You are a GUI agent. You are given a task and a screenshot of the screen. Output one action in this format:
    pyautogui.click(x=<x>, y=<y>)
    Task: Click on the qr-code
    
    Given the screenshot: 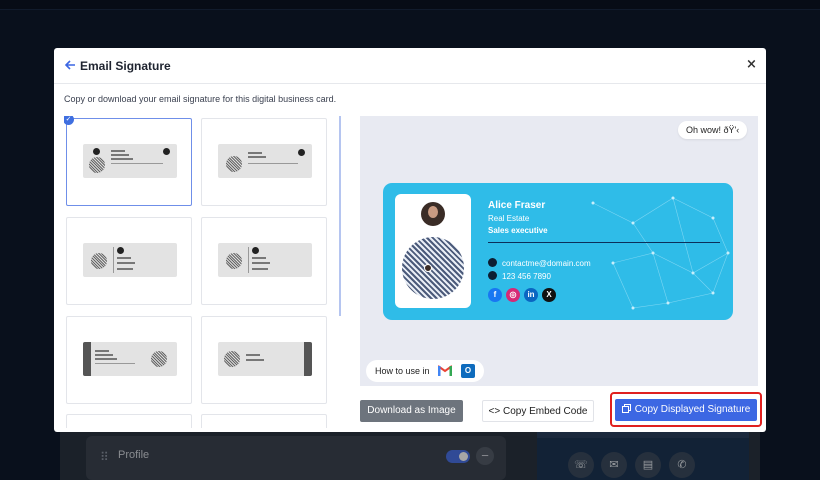 What is the action you would take?
    pyautogui.click(x=433, y=268)
    